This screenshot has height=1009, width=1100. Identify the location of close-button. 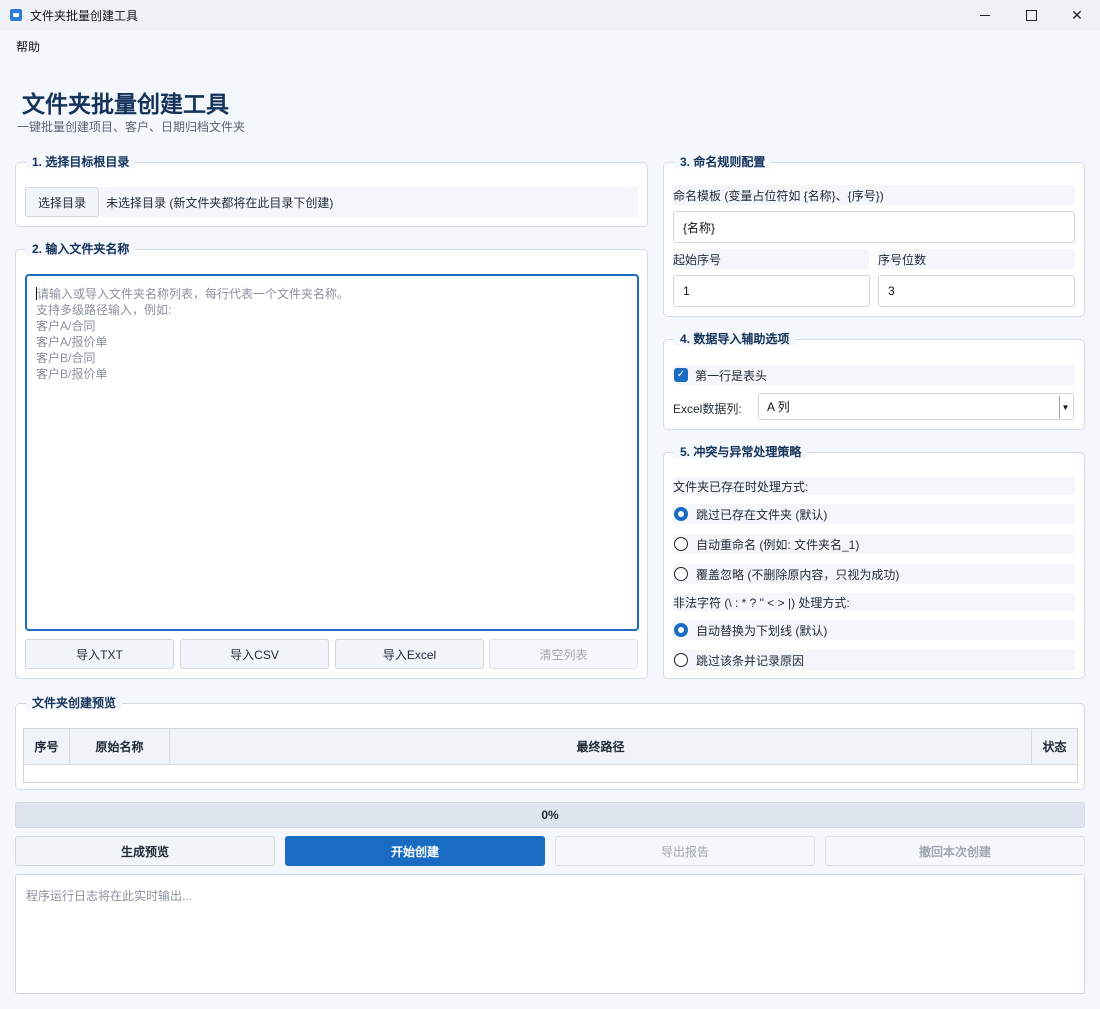
(1077, 15).